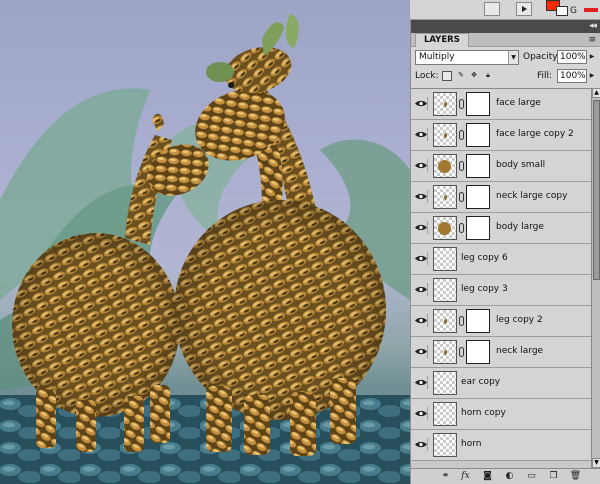  I want to click on adjustment-layer-icon: ◐, so click(509, 476).